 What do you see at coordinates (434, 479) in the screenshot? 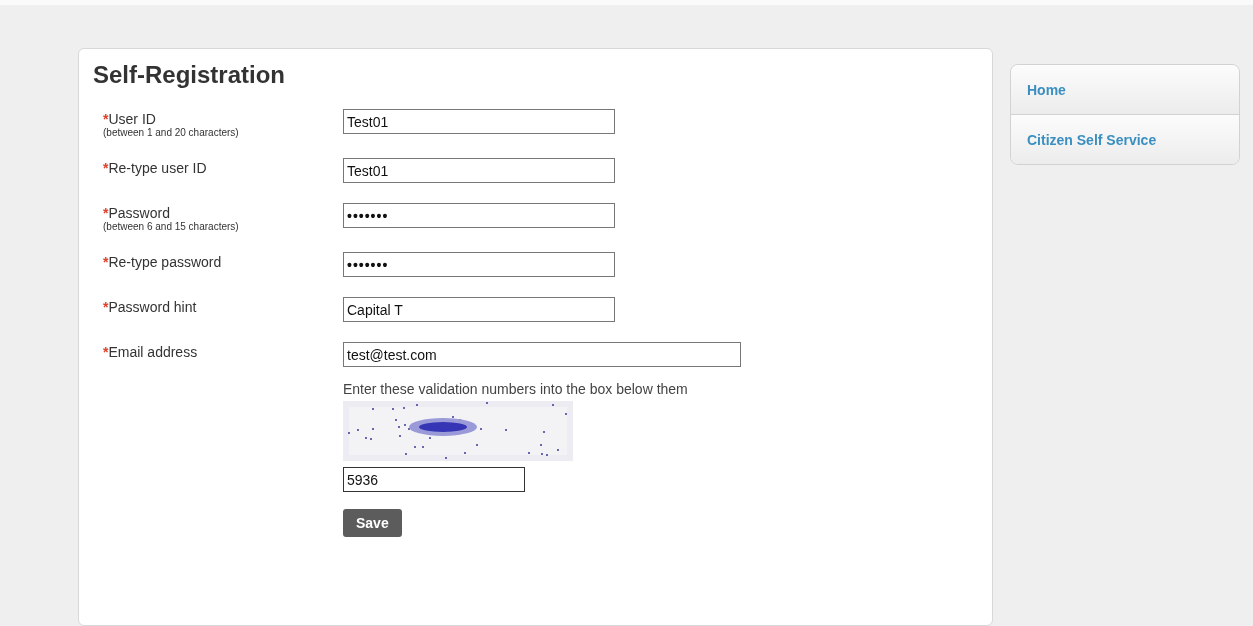
I see `validation-field: 5936` at bounding box center [434, 479].